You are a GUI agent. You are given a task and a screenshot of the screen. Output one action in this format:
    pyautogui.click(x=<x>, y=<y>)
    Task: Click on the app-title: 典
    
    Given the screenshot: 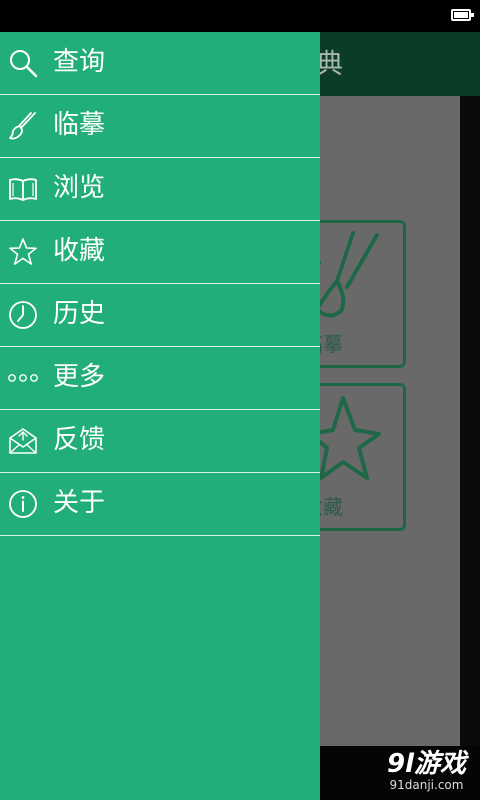 What is the action you would take?
    pyautogui.click(x=329, y=64)
    